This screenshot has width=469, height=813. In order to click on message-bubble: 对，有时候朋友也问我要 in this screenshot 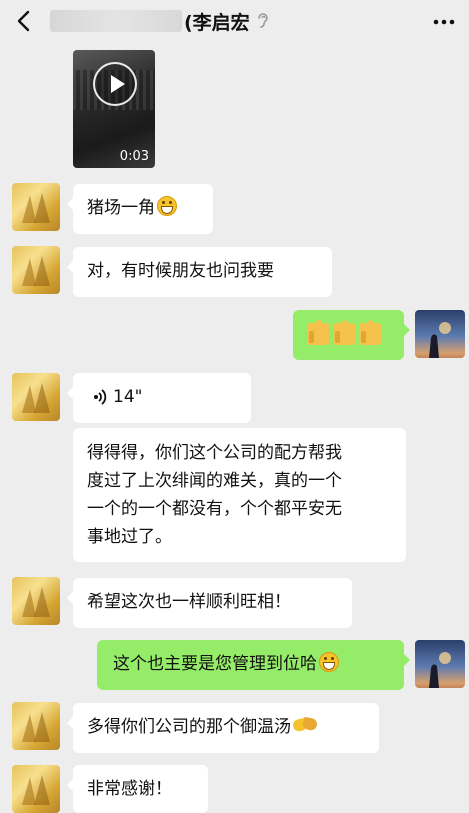, I will do `click(199, 272)`.